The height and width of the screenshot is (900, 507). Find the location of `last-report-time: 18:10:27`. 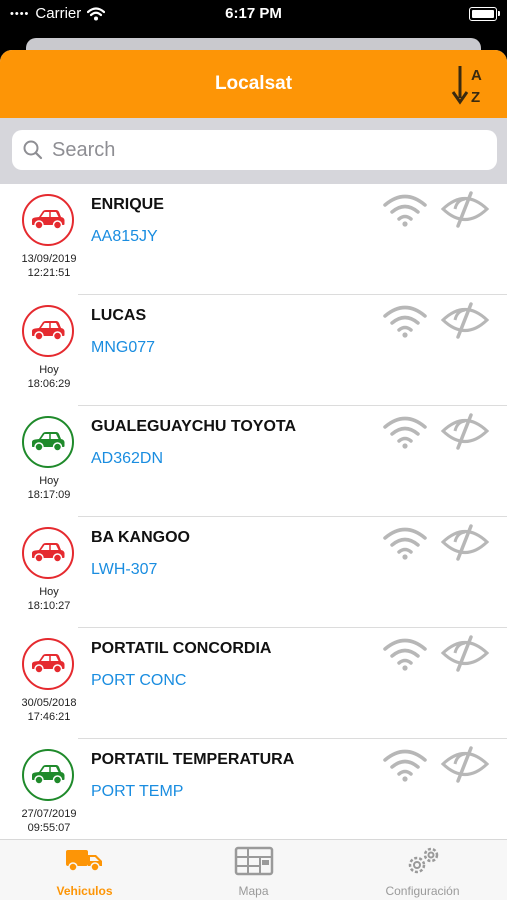

last-report-time: 18:10:27 is located at coordinates (49, 606).